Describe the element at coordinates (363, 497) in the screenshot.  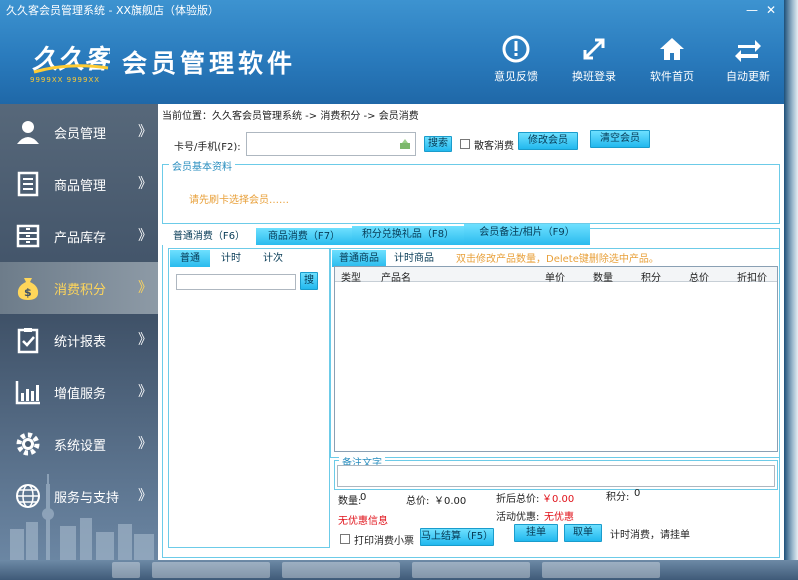
I see `qty-value: 0` at that location.